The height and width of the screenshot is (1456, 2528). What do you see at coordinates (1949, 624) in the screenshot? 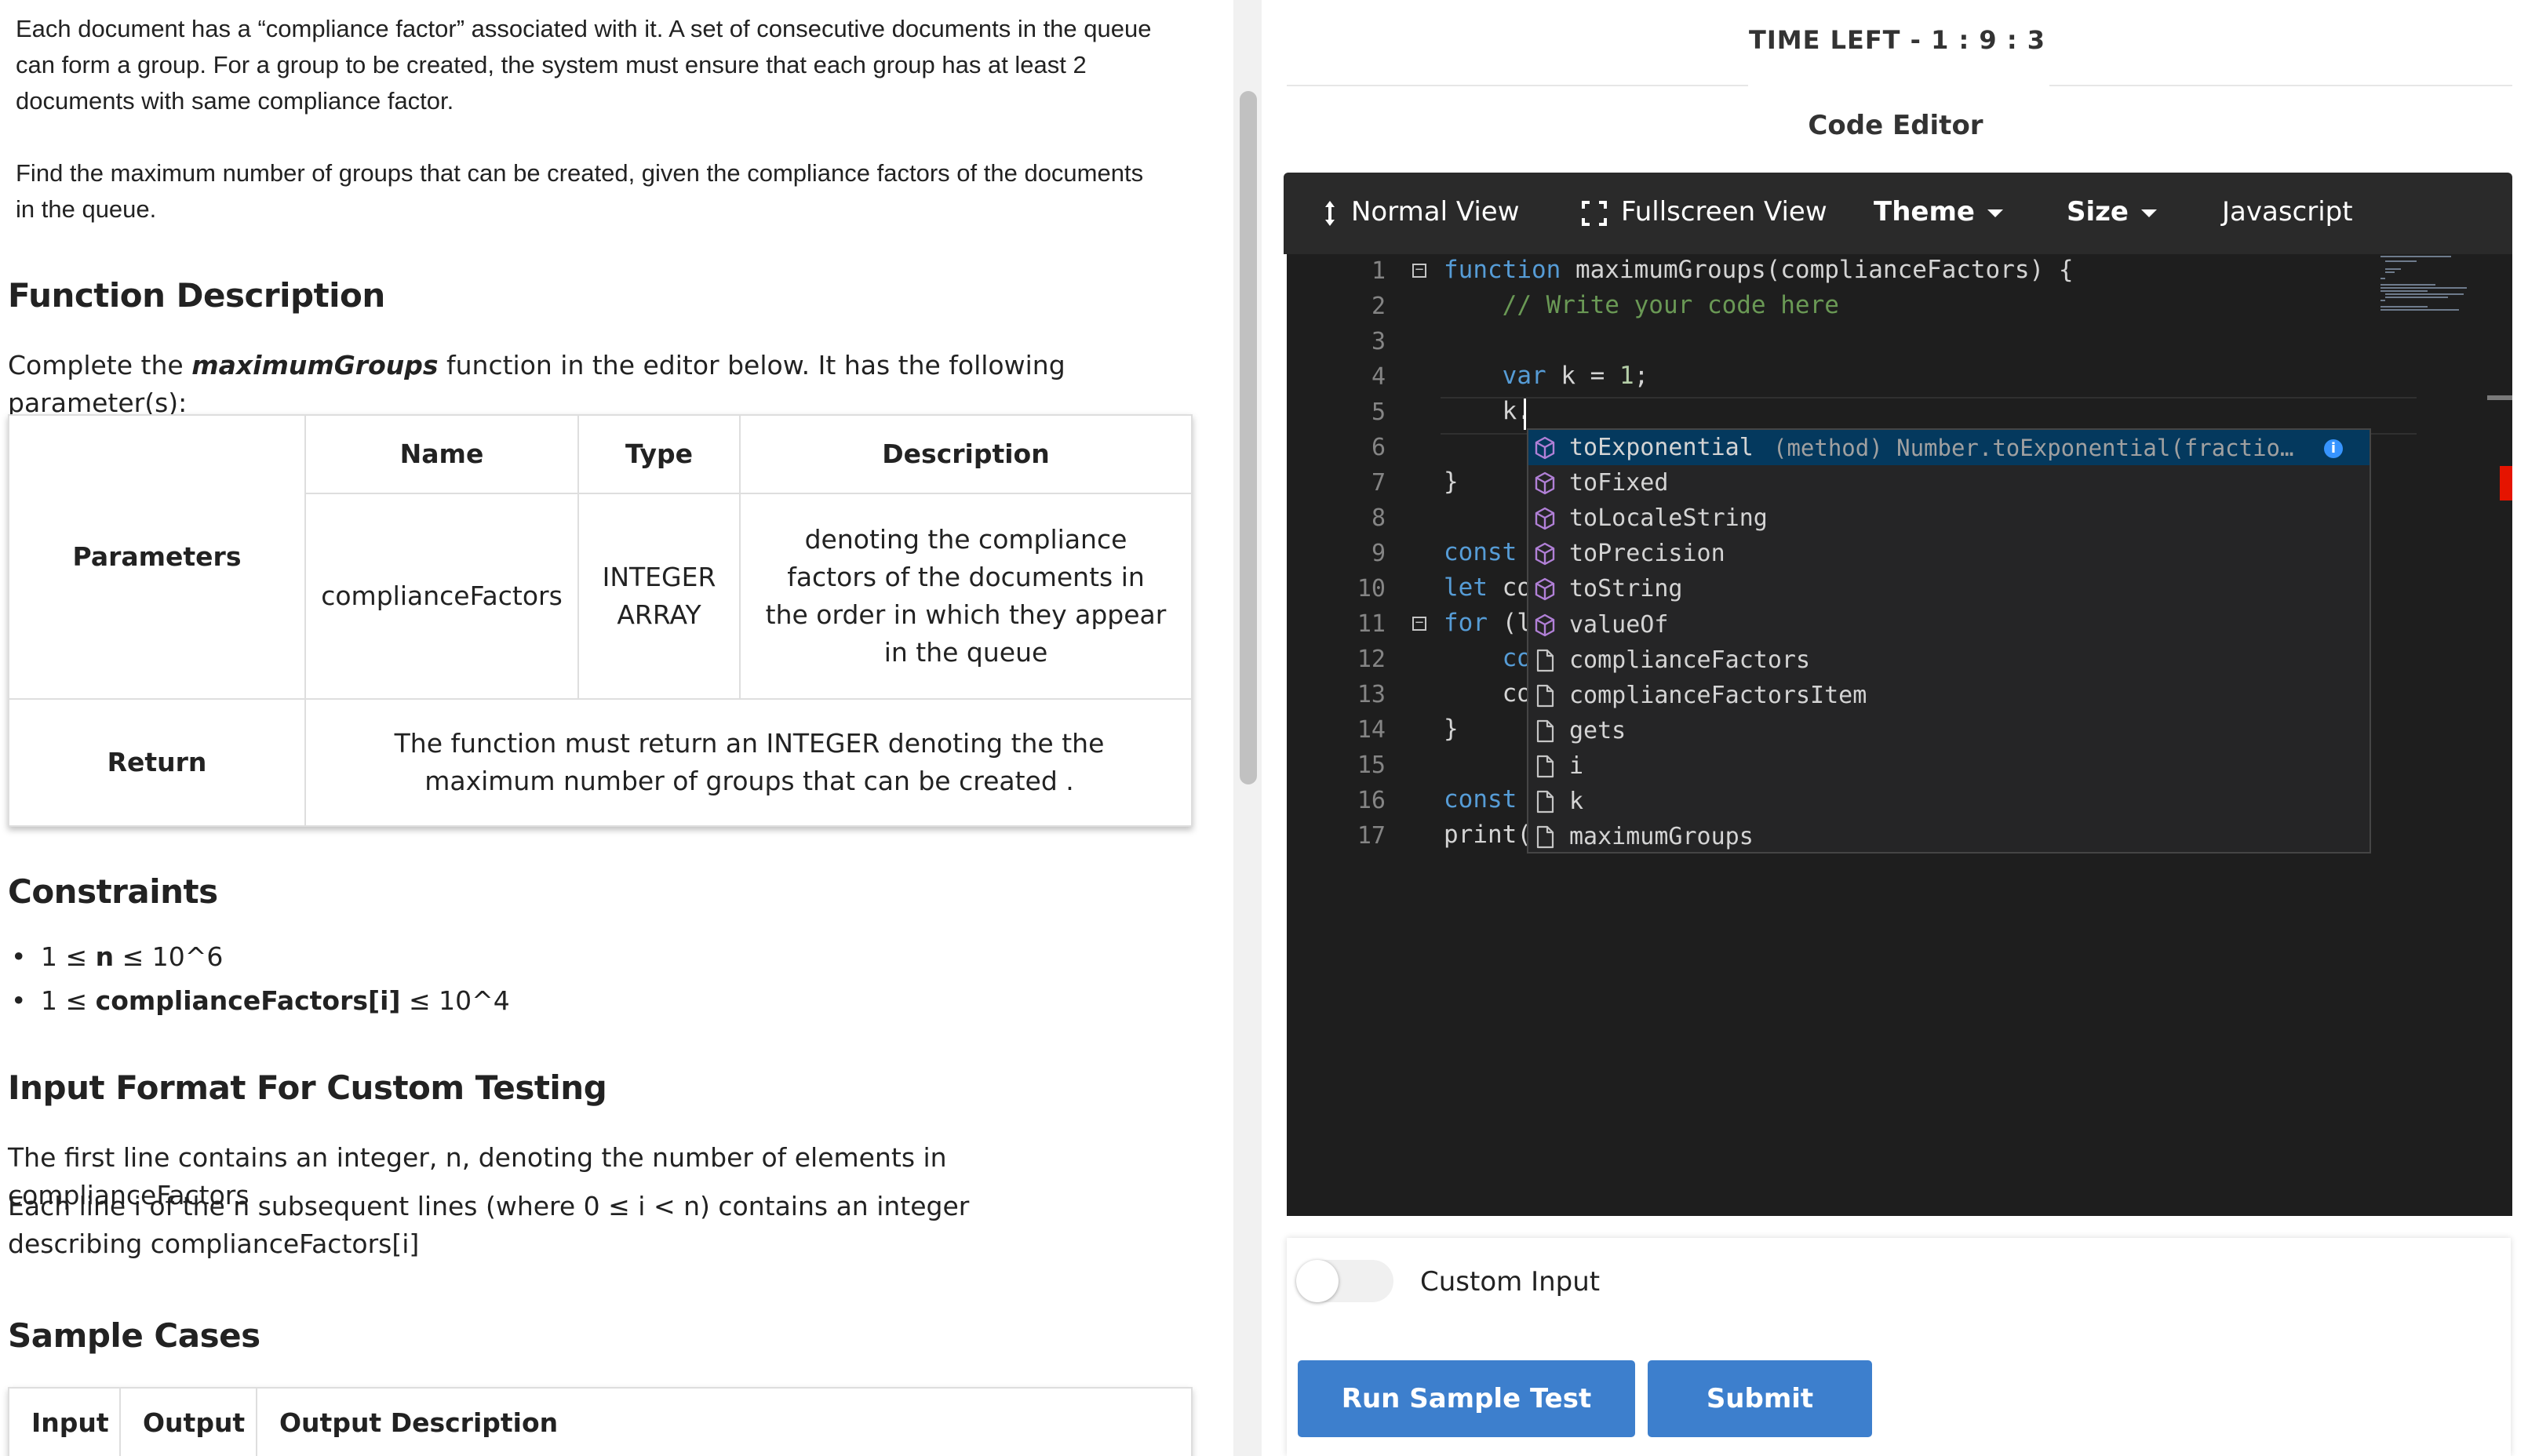
I see `suggestion-item: valueOf` at bounding box center [1949, 624].